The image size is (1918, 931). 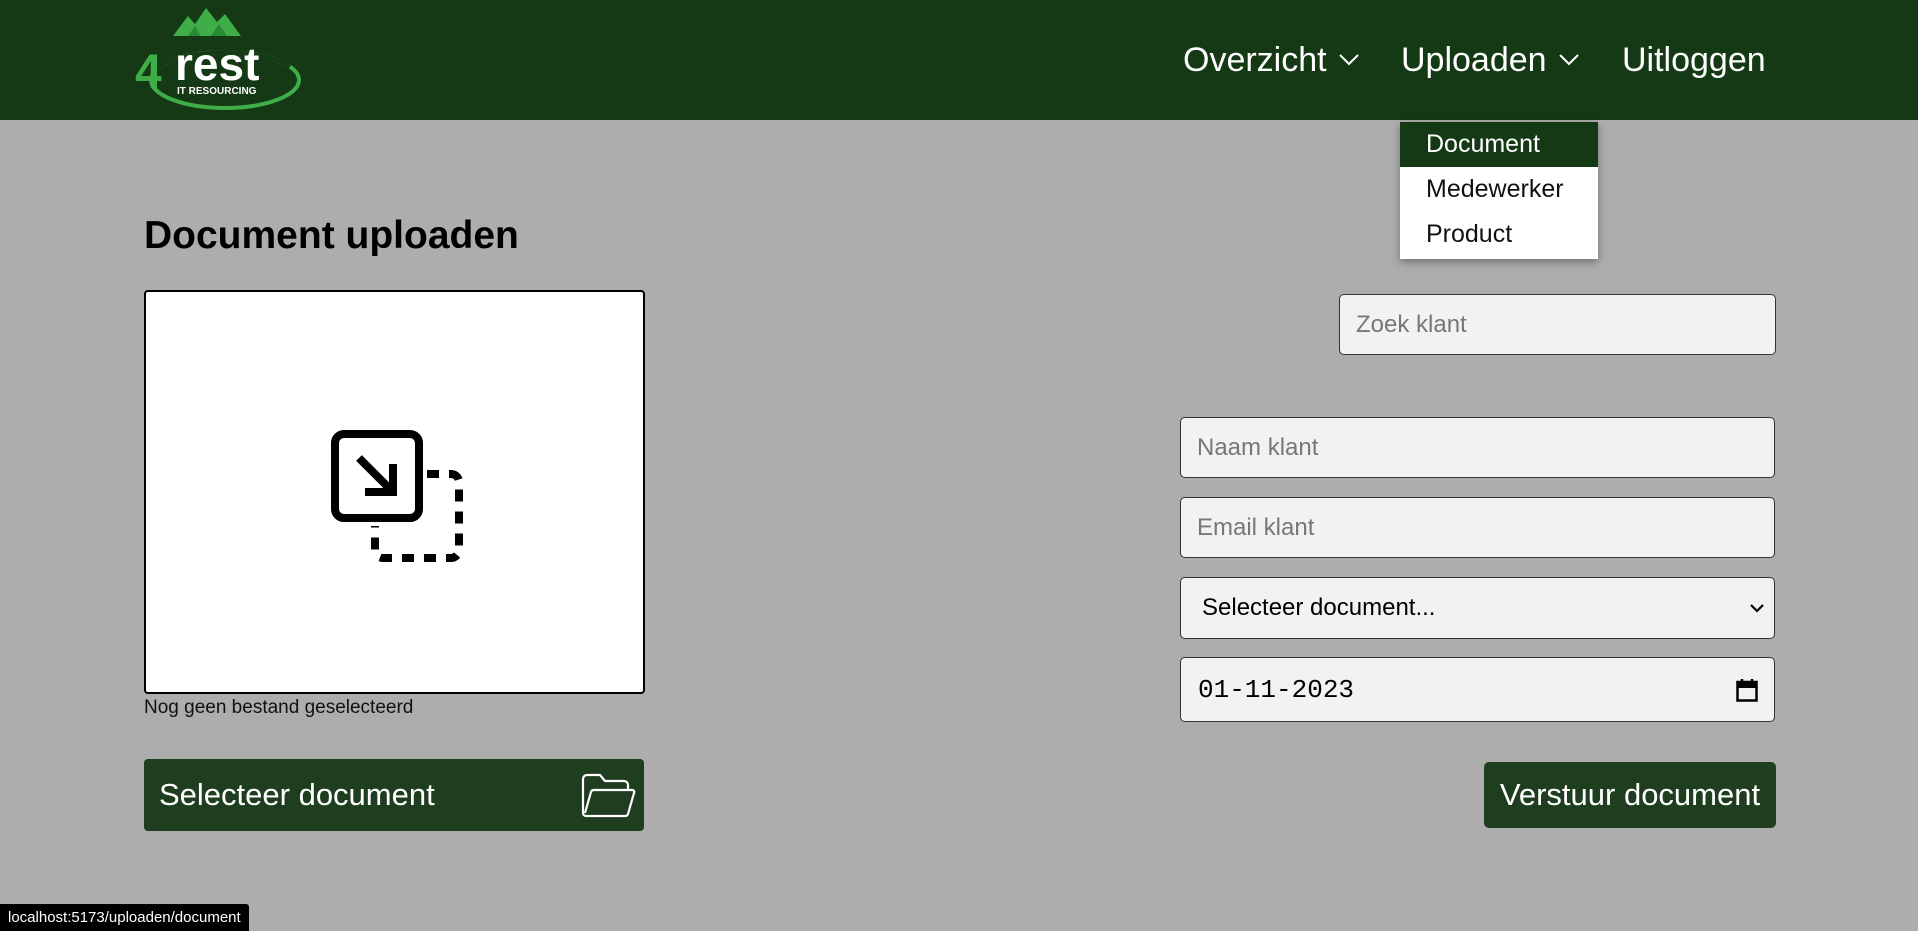 I want to click on logo-tagline: IT RESOURCING, so click(x=217, y=91).